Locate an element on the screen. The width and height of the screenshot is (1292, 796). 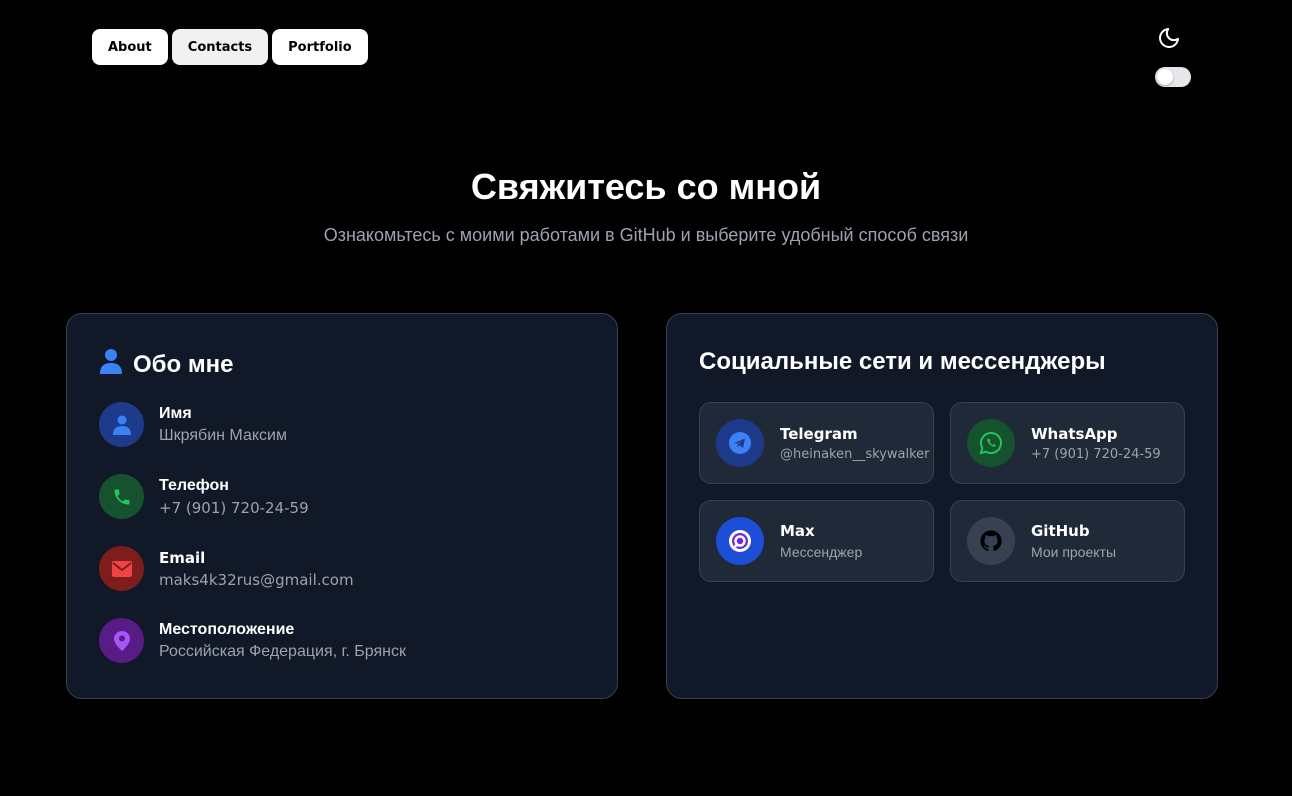
social-name: Max is located at coordinates (797, 531).